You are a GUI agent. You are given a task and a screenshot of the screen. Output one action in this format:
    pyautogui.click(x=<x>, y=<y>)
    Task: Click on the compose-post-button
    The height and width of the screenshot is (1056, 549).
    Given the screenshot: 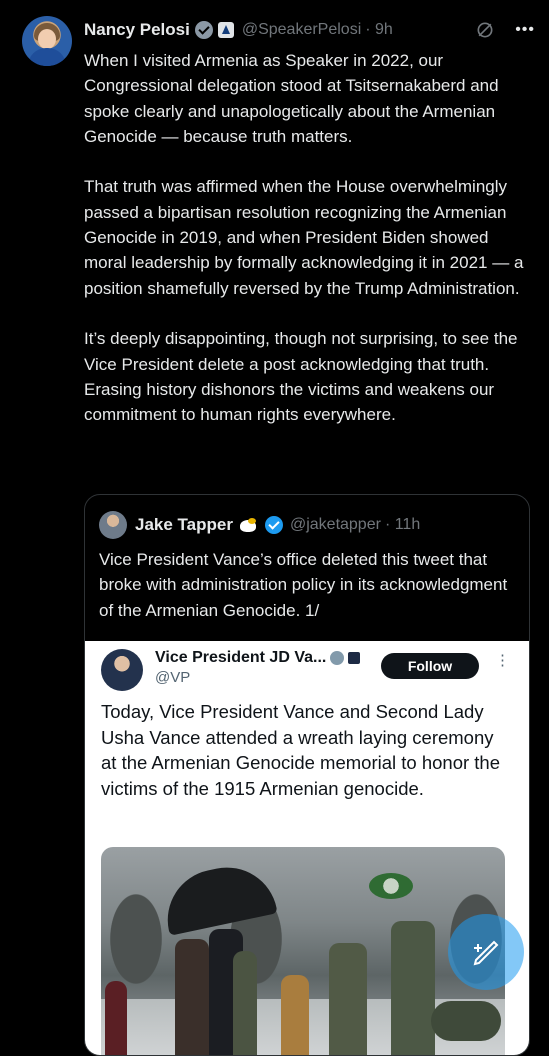 What is the action you would take?
    pyautogui.click(x=486, y=952)
    